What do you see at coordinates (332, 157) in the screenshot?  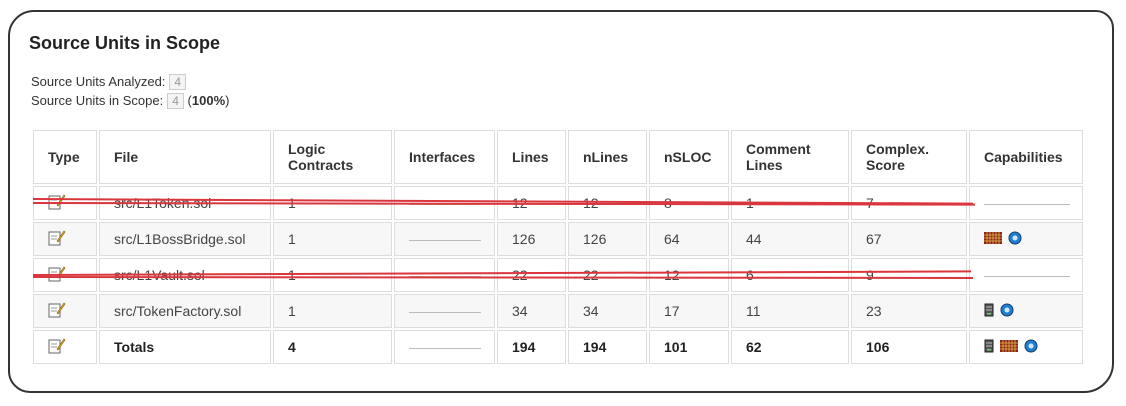 I see `col-logic-contracts: Logic Contracts` at bounding box center [332, 157].